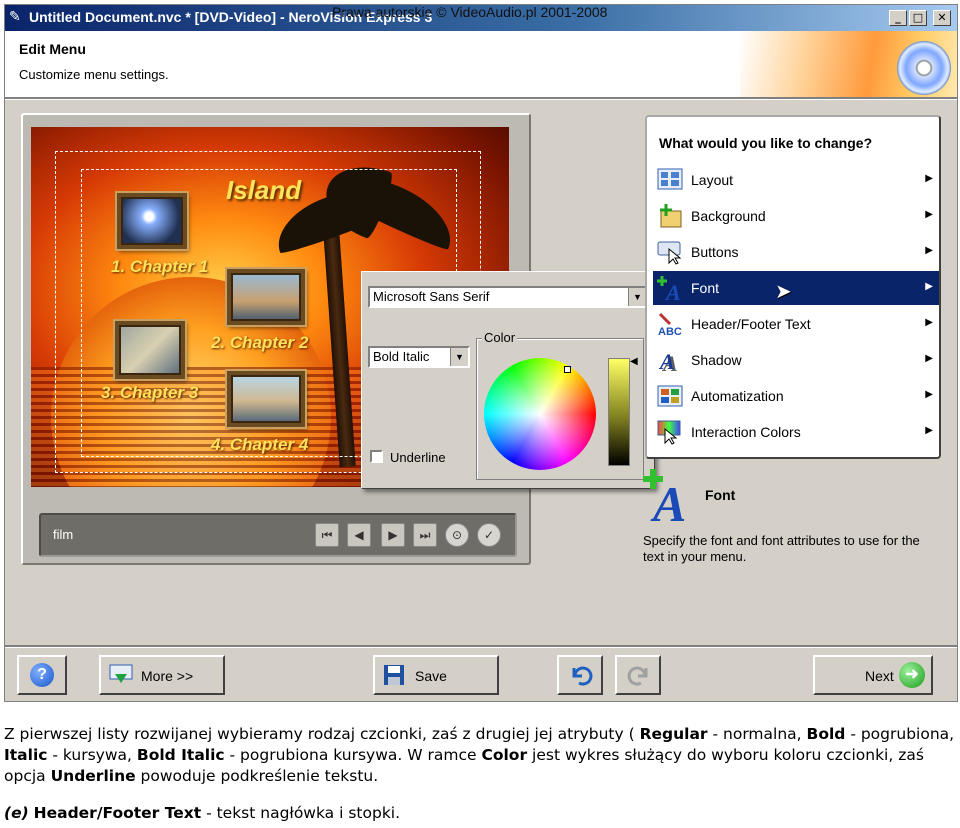 This screenshot has width=960, height=828. I want to click on save-button: Save, so click(436, 675).